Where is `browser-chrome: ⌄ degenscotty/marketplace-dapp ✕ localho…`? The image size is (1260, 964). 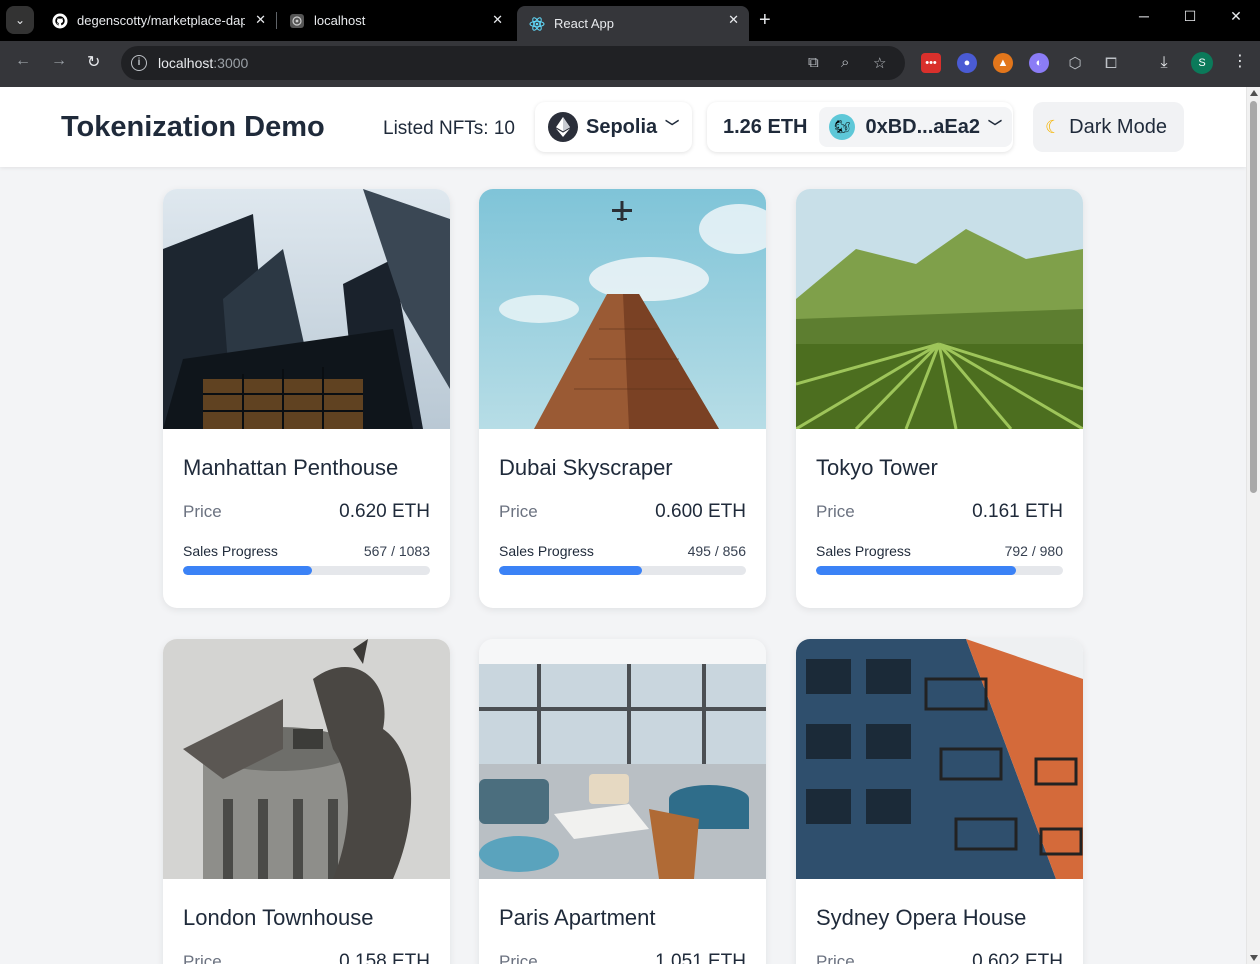 browser-chrome: ⌄ degenscotty/marketplace-dapp ✕ localho… is located at coordinates (630, 43).